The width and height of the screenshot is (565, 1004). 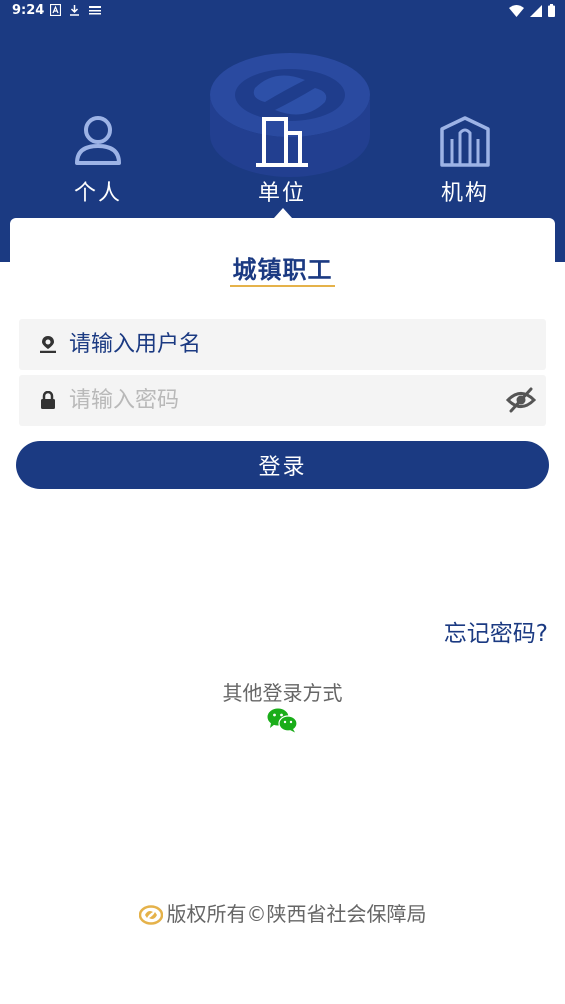 What do you see at coordinates (48, 344) in the screenshot?
I see `user-pin-icon` at bounding box center [48, 344].